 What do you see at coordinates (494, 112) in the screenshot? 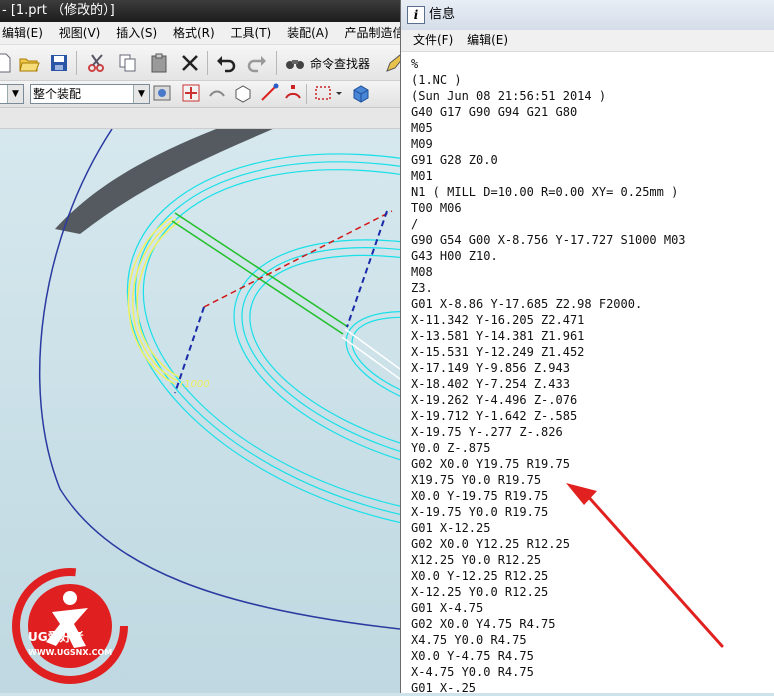
I see `nc-line: G40 G17 G90 G94 G21 G80` at bounding box center [494, 112].